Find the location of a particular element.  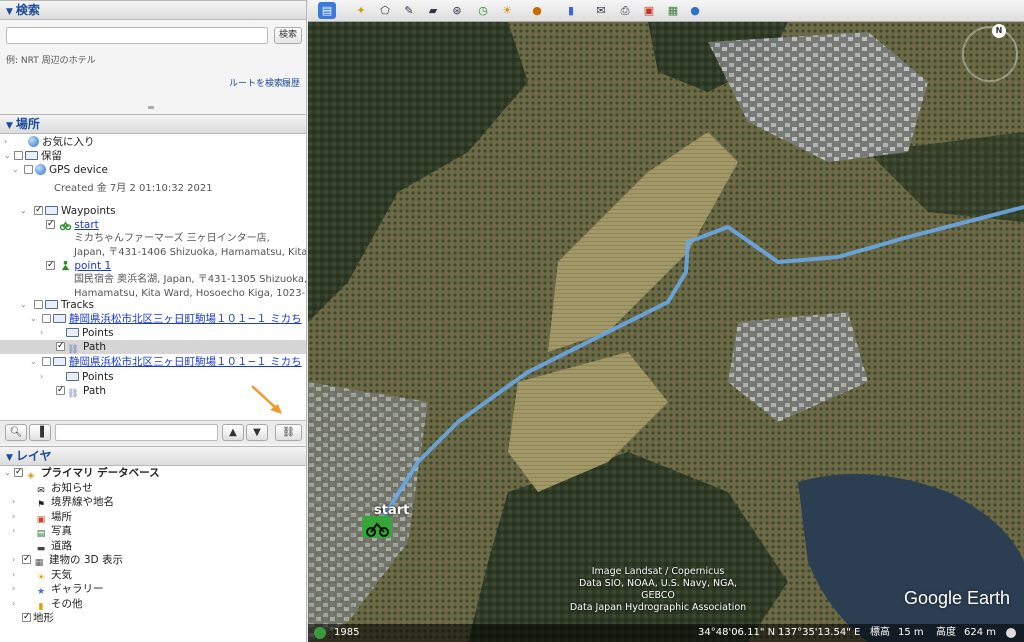

tour-button: ⛓ is located at coordinates (288, 432).